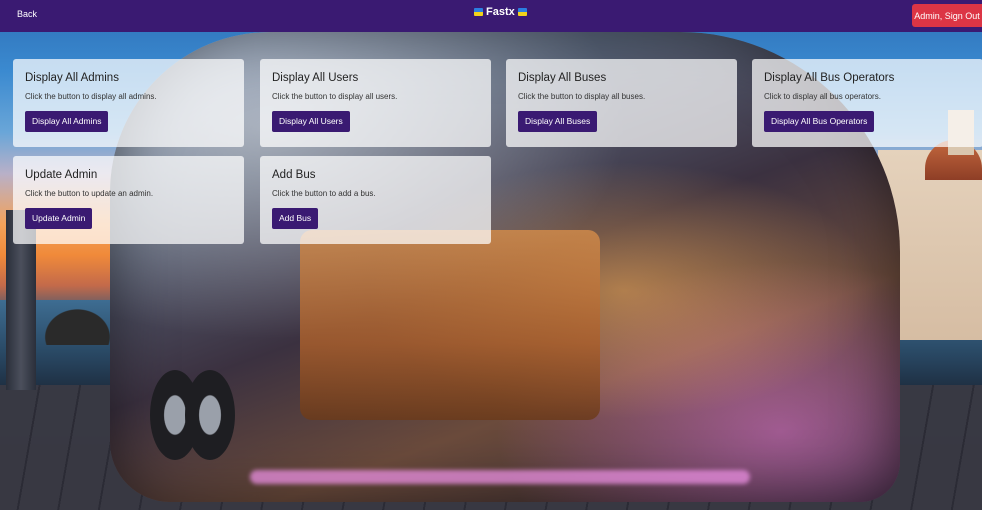 Image resolution: width=982 pixels, height=510 pixels. I want to click on card-text: Click the button to display all users., so click(335, 96).